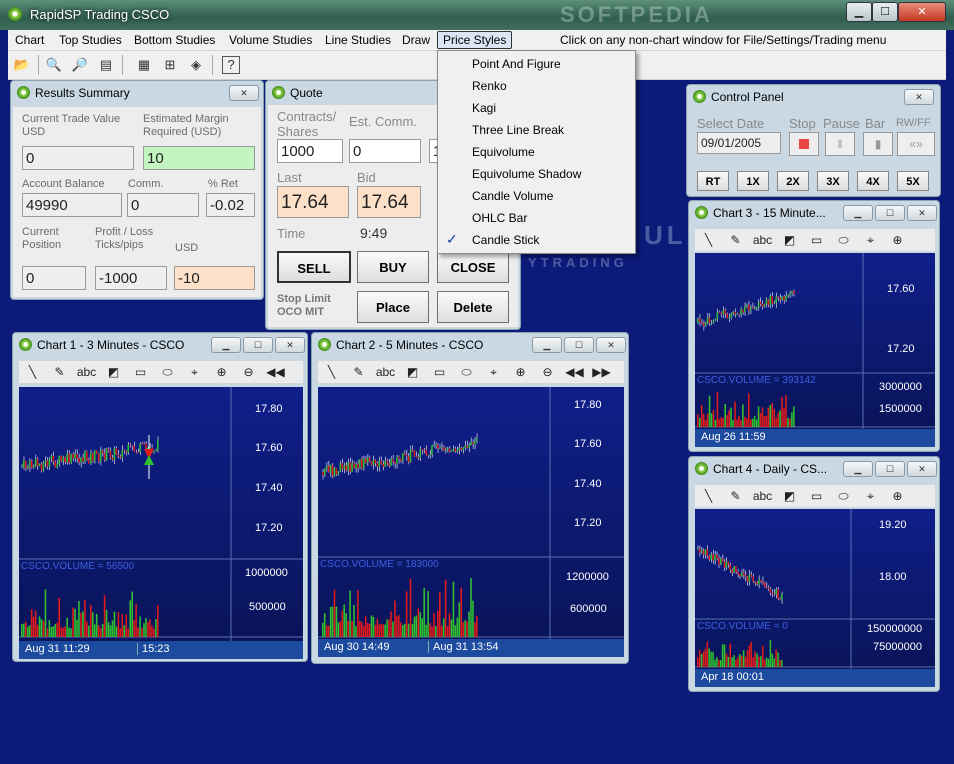 The height and width of the screenshot is (764, 954). What do you see at coordinates (922, 12) in the screenshot?
I see `close-button: ✕` at bounding box center [922, 12].